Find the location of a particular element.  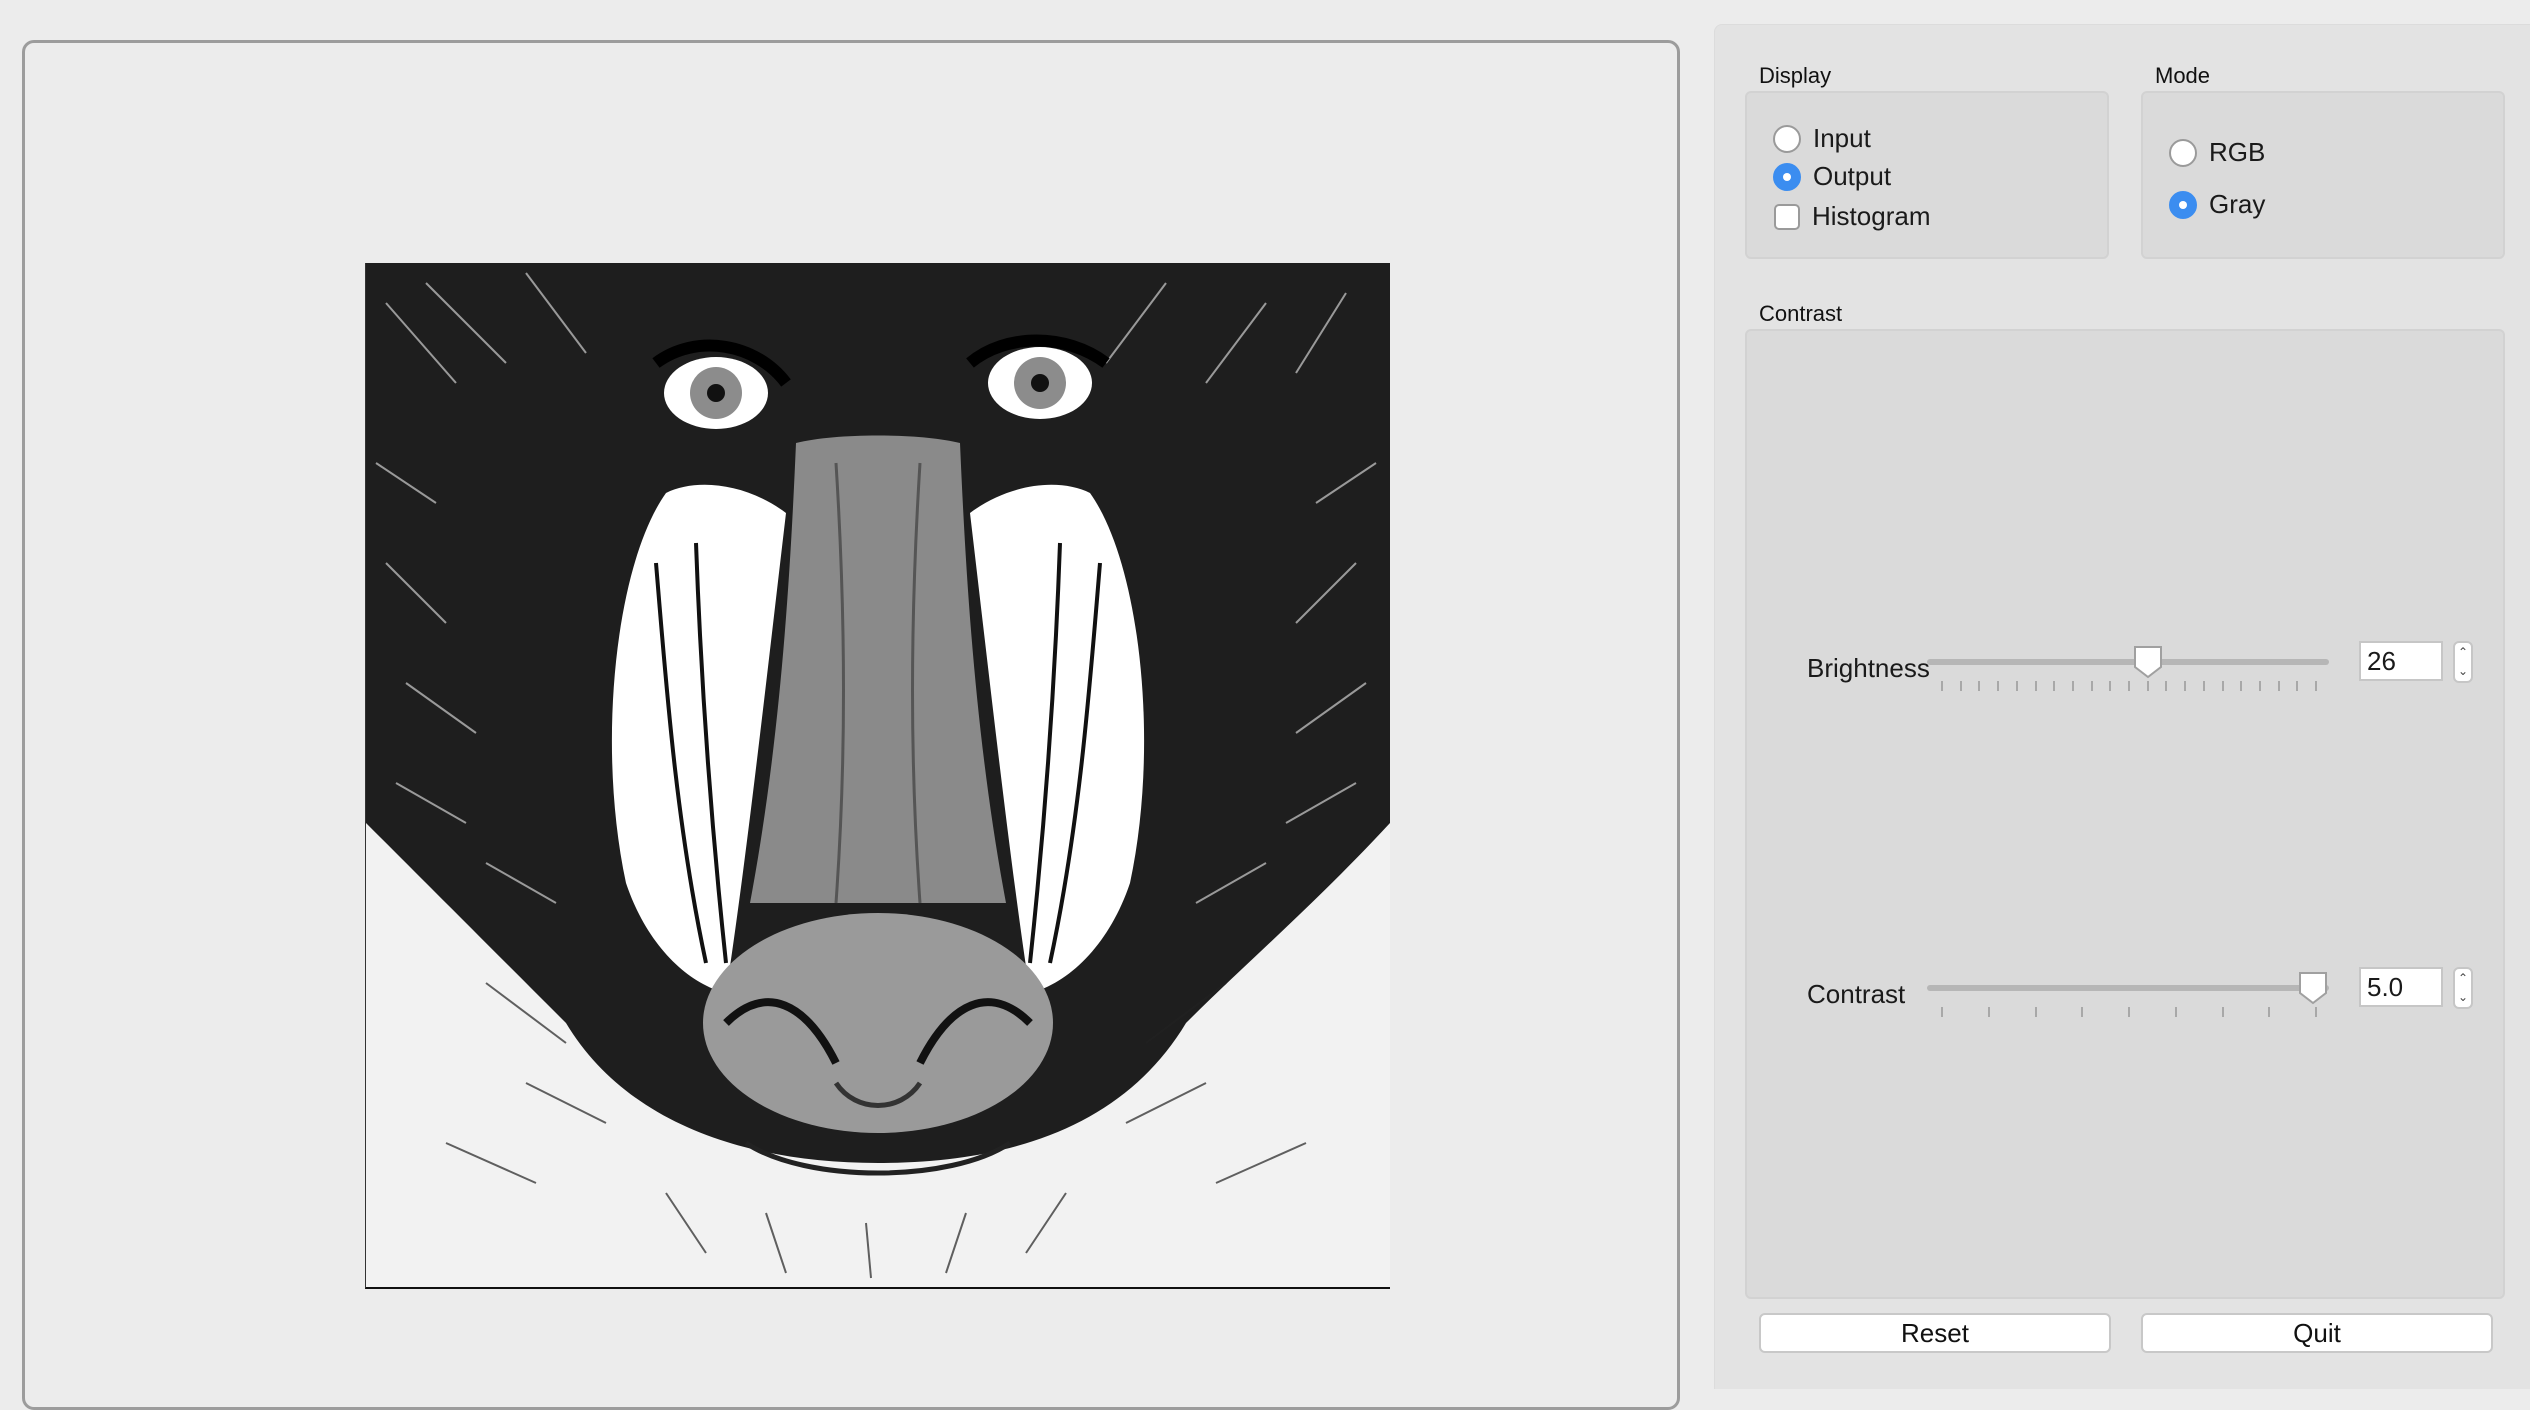

display-output-radio: Output is located at coordinates (1832, 176).